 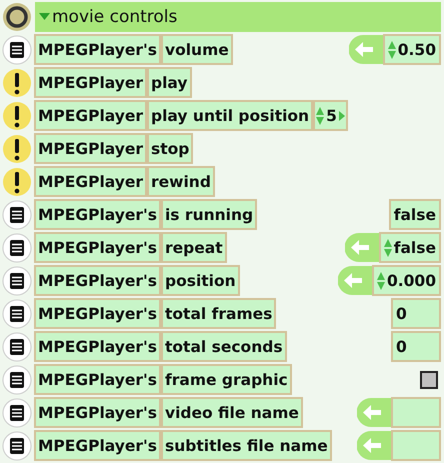 What do you see at coordinates (209, 214) in the screenshot?
I see `property-tile: is running` at bounding box center [209, 214].